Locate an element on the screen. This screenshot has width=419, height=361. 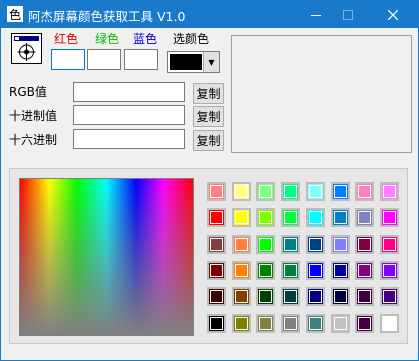
close-button is located at coordinates (393, 14).